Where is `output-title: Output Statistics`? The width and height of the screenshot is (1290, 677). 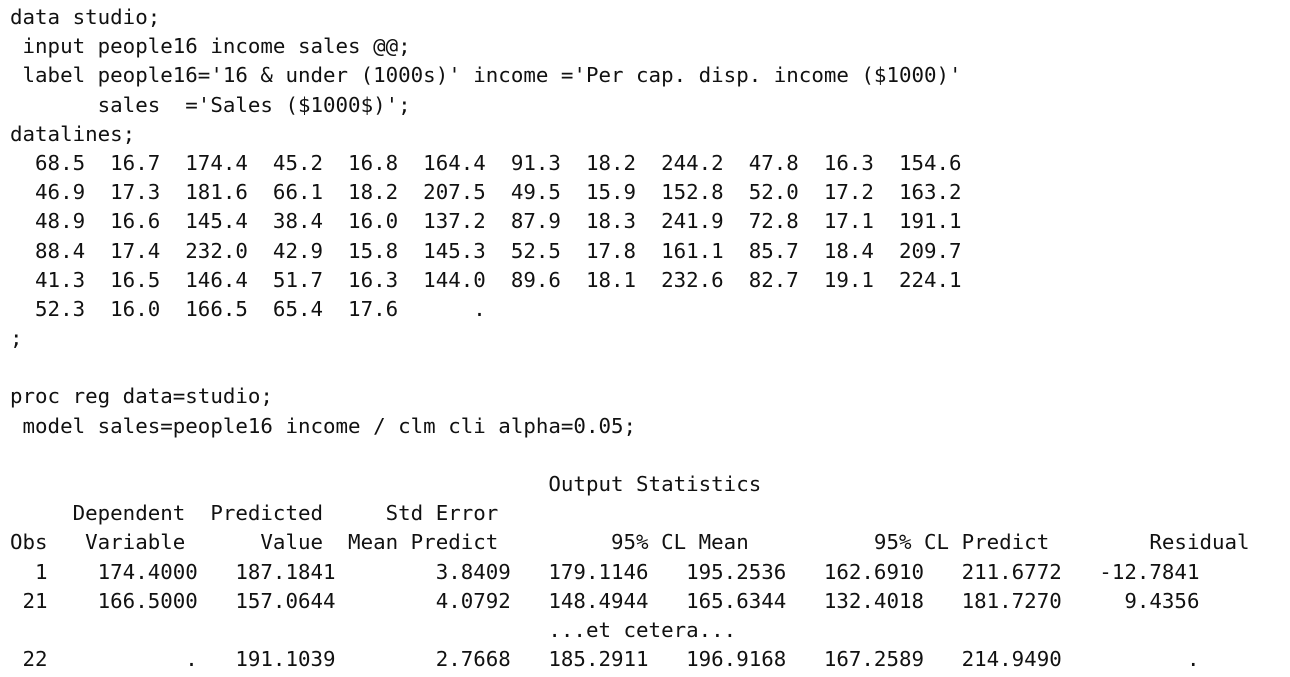
output-title: Output Statistics is located at coordinates (386, 484).